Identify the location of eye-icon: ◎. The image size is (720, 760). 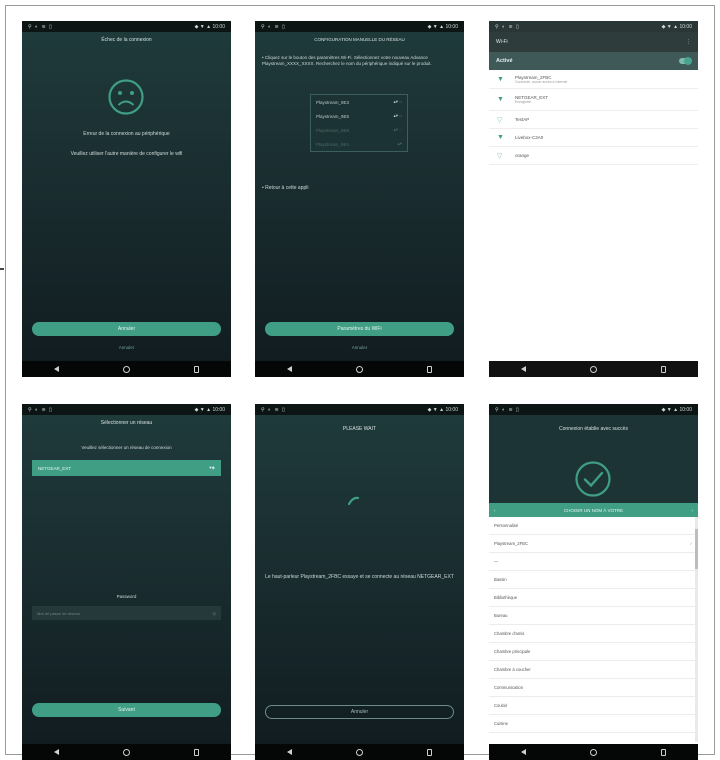
(215, 613).